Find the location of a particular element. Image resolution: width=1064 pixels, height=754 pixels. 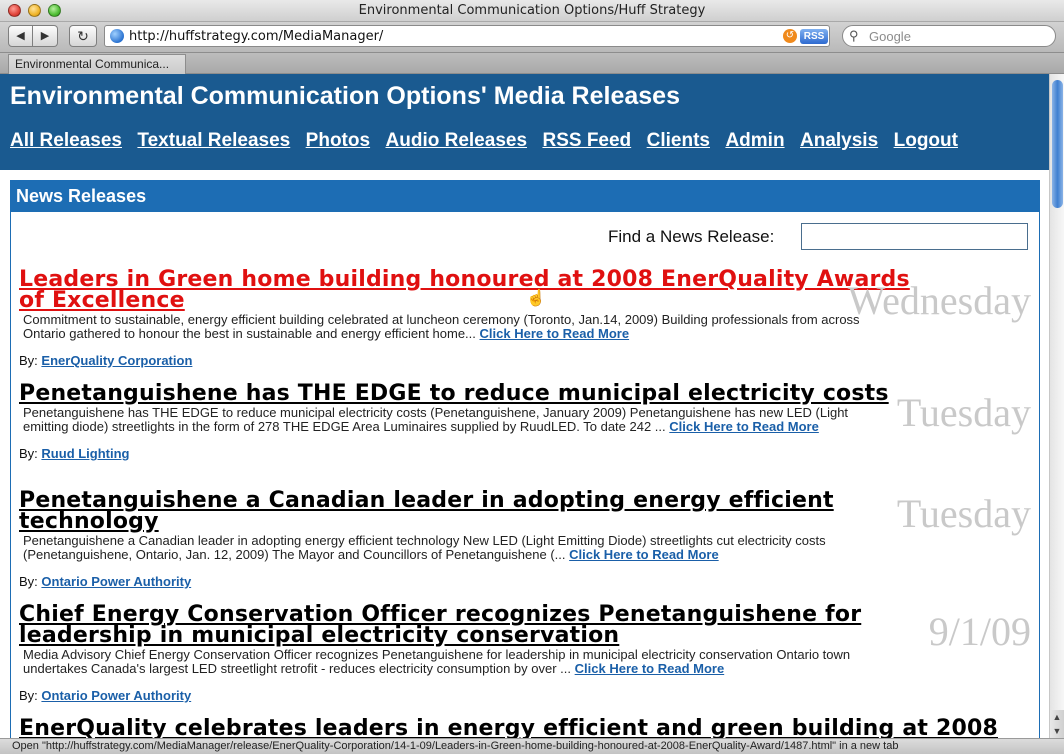

rss-badge: RSS is located at coordinates (814, 36).